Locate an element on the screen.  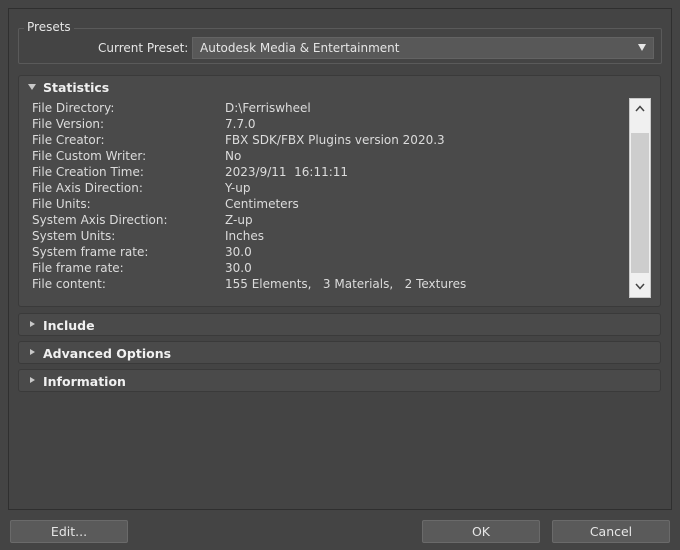
scroll-up-button is located at coordinates (640, 109).